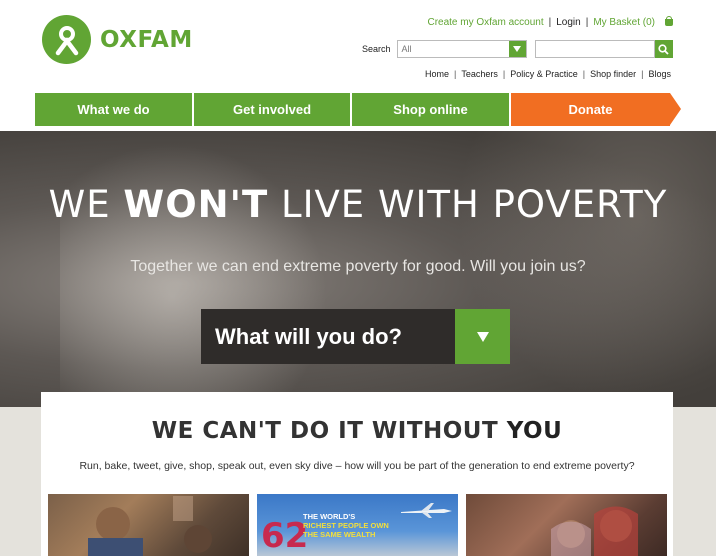  What do you see at coordinates (66, 39) in the screenshot?
I see `oxfam-logo-icon` at bounding box center [66, 39].